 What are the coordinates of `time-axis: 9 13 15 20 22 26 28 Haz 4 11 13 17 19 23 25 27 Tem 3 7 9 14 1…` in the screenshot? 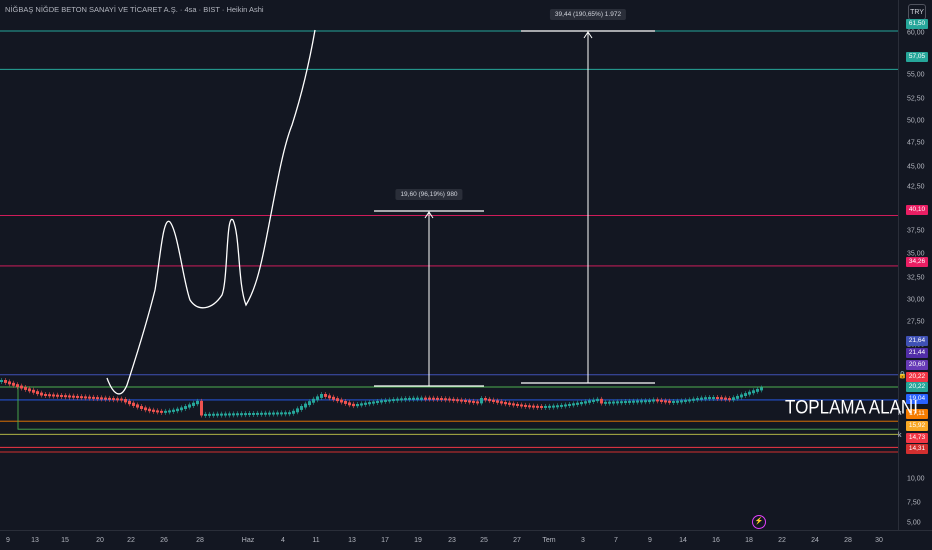 It's located at (466, 540).